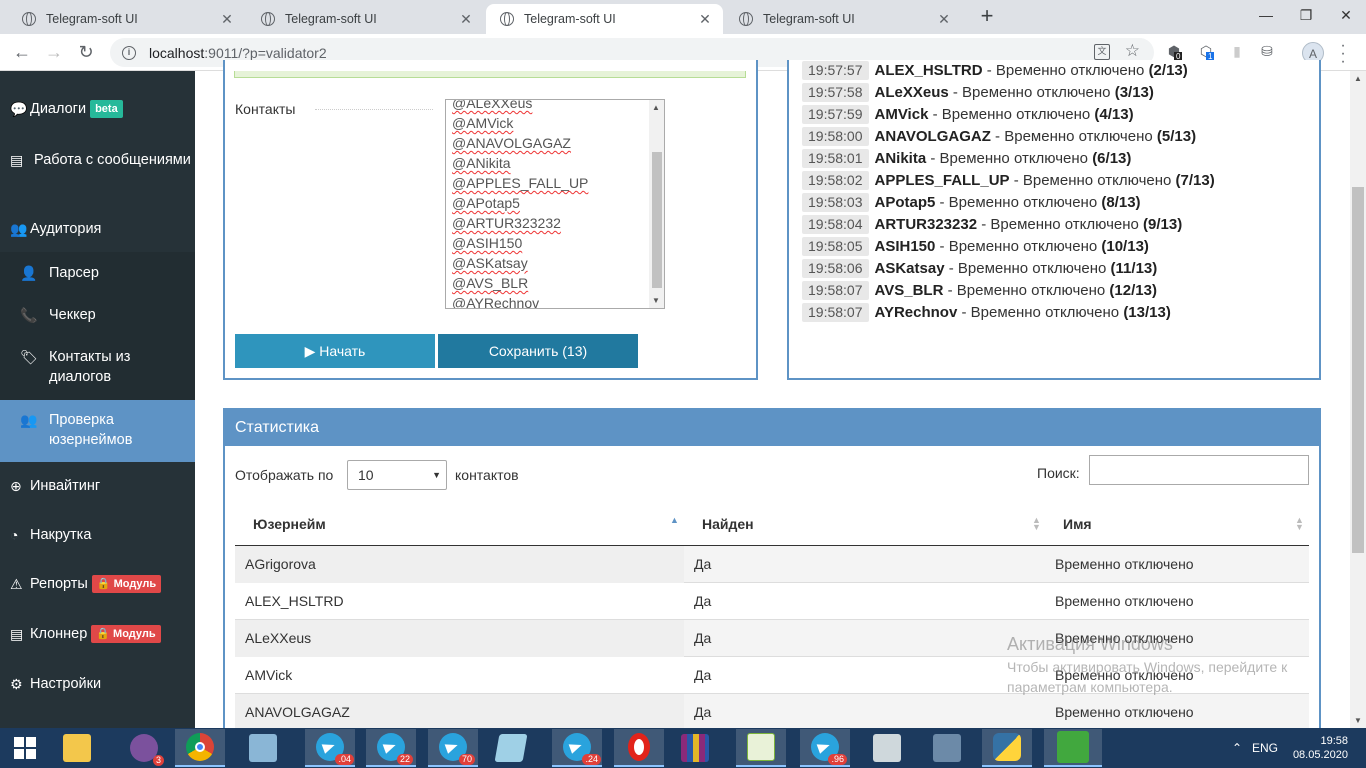  I want to click on sidebar-item-cloner: ▤ Клоннер 🔒 Модуль, so click(97, 634).